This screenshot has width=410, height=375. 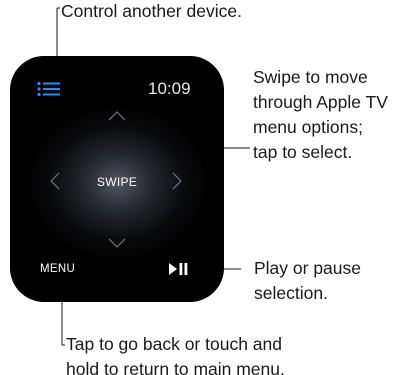 What do you see at coordinates (169, 88) in the screenshot?
I see `clock-time: 10:09` at bounding box center [169, 88].